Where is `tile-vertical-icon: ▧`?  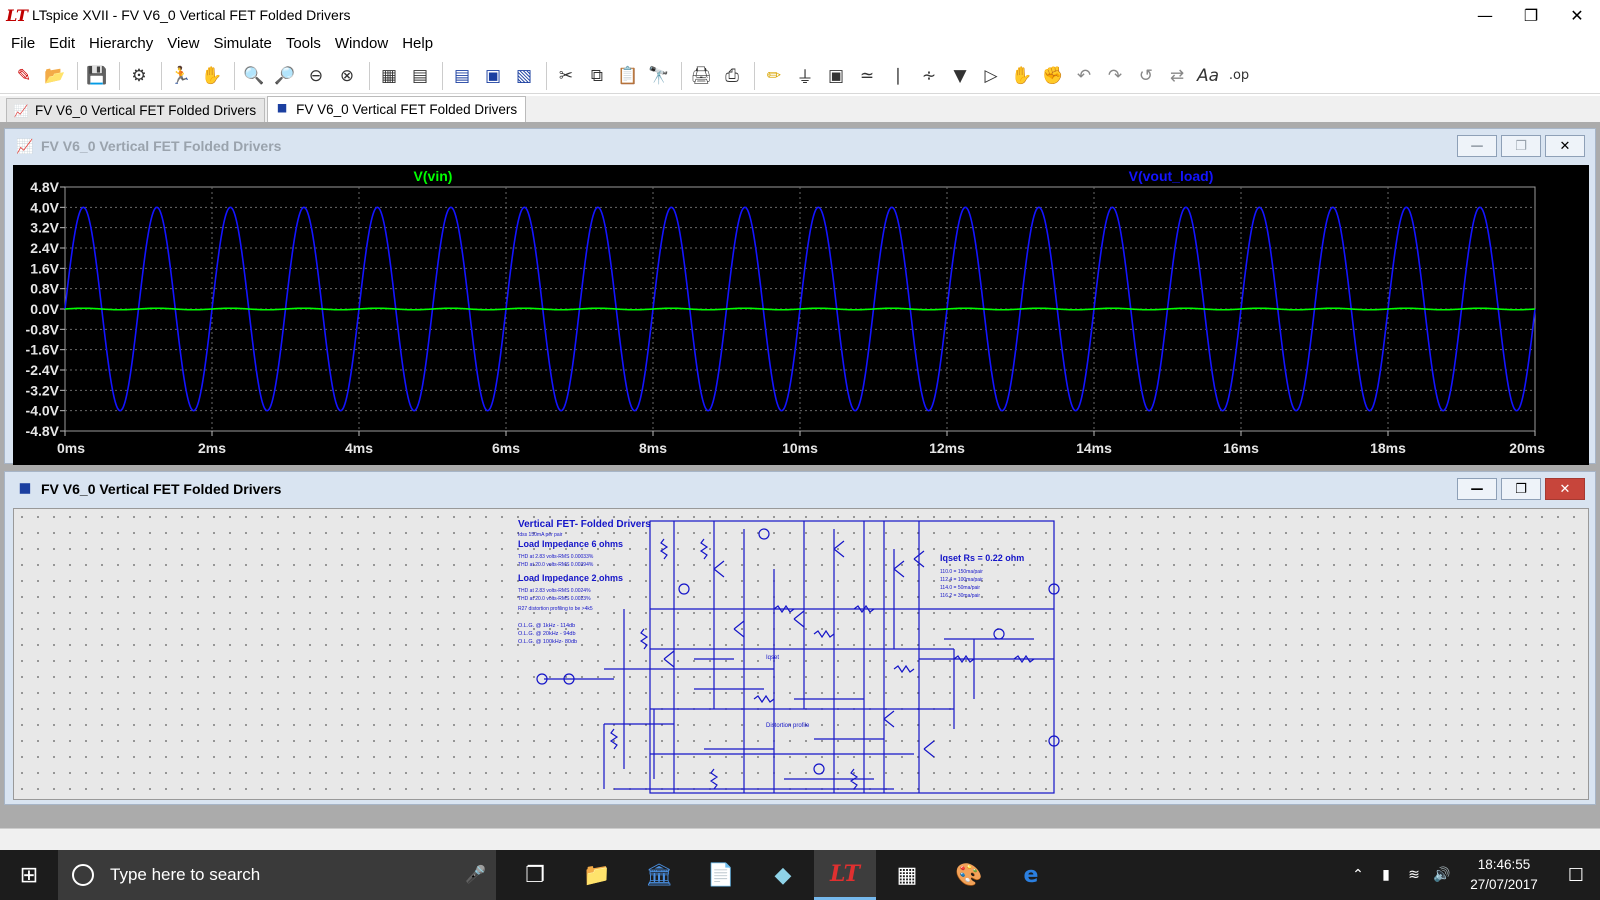
tile-vertical-icon: ▧ is located at coordinates (524, 76).